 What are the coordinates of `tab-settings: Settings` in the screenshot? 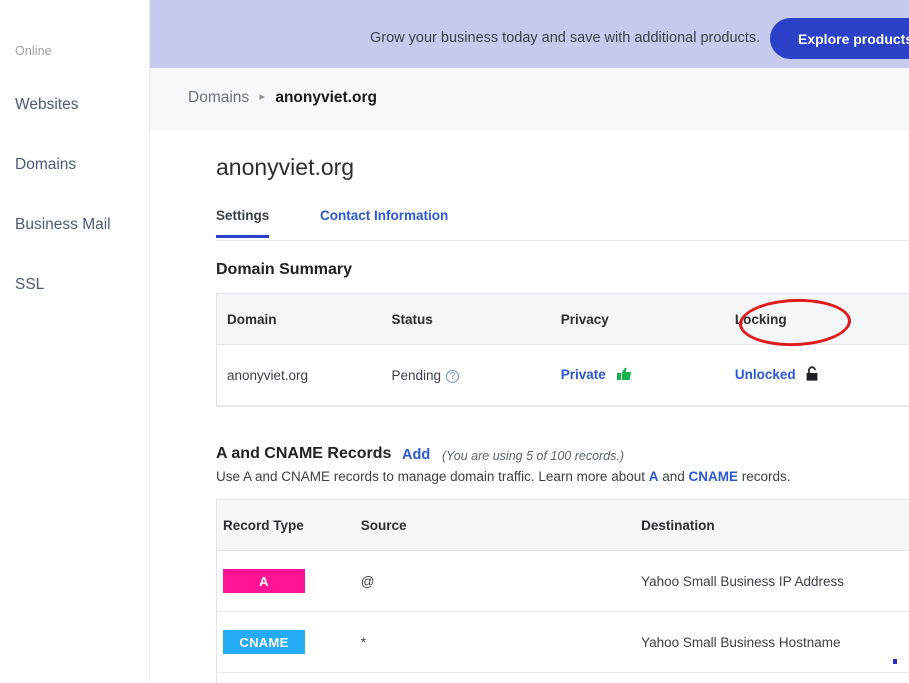 It's located at (243, 223).